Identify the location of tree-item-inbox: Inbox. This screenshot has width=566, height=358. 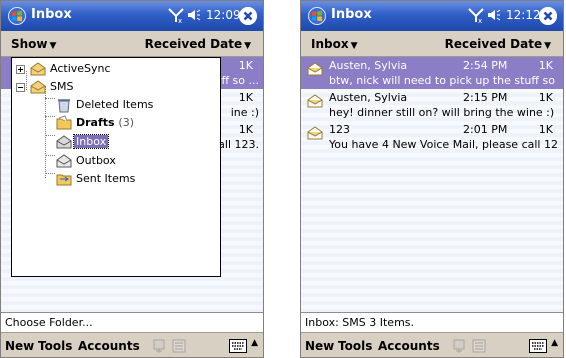
(112, 142).